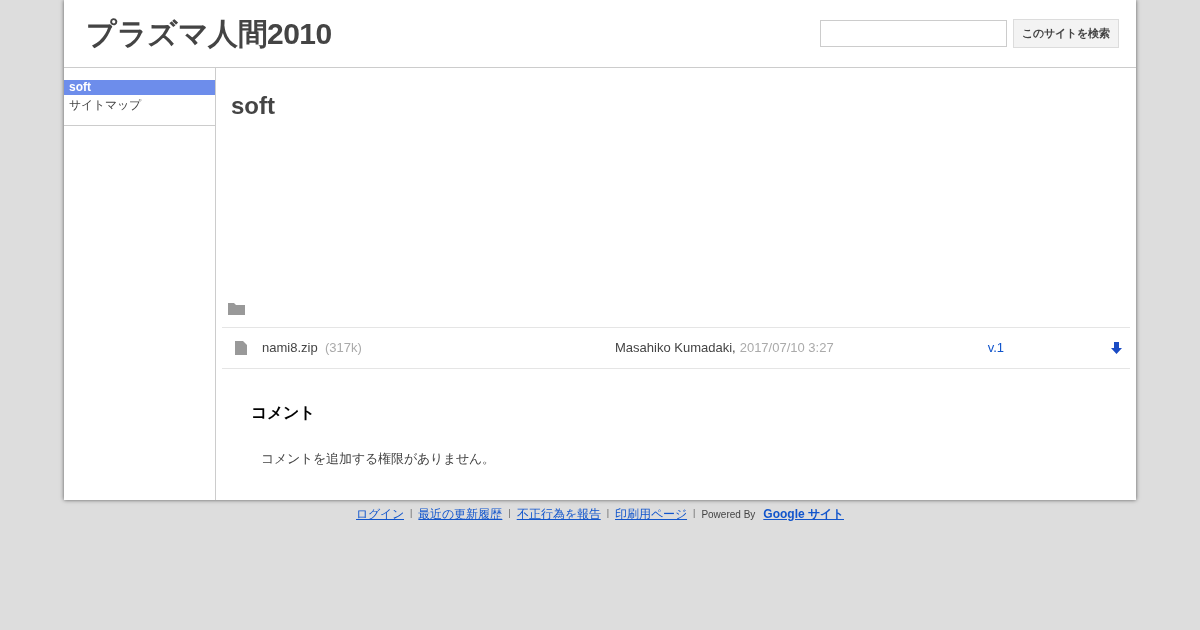  What do you see at coordinates (558, 514) in the screenshot?
I see `footer-link: 不正行為を報告` at bounding box center [558, 514].